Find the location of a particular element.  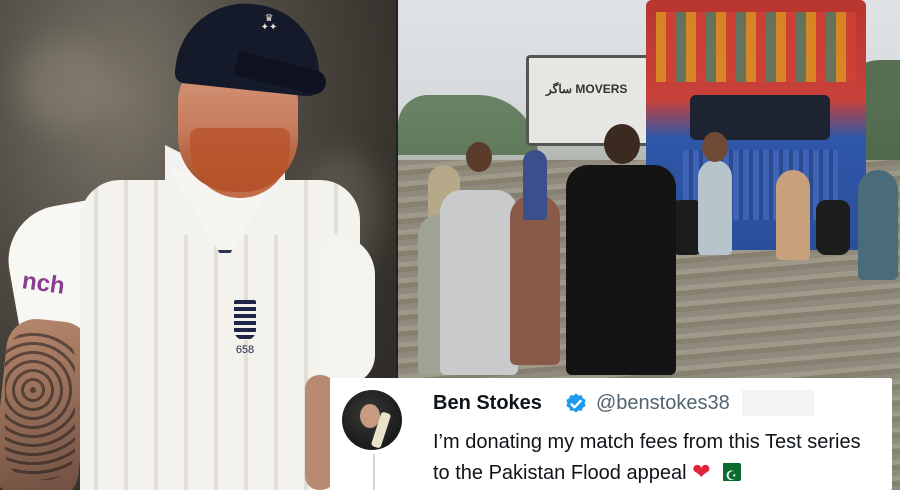

profile-avatar is located at coordinates (372, 420).